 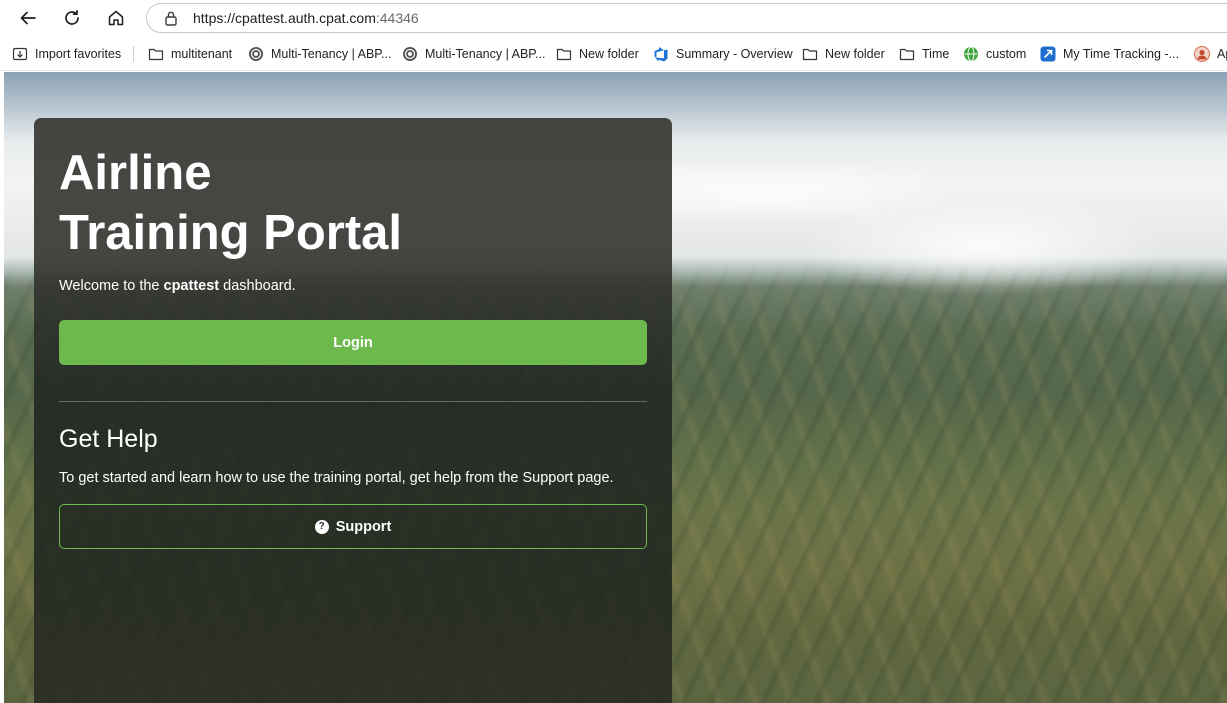 What do you see at coordinates (661, 54) in the screenshot?
I see `azure-devops-icon` at bounding box center [661, 54].